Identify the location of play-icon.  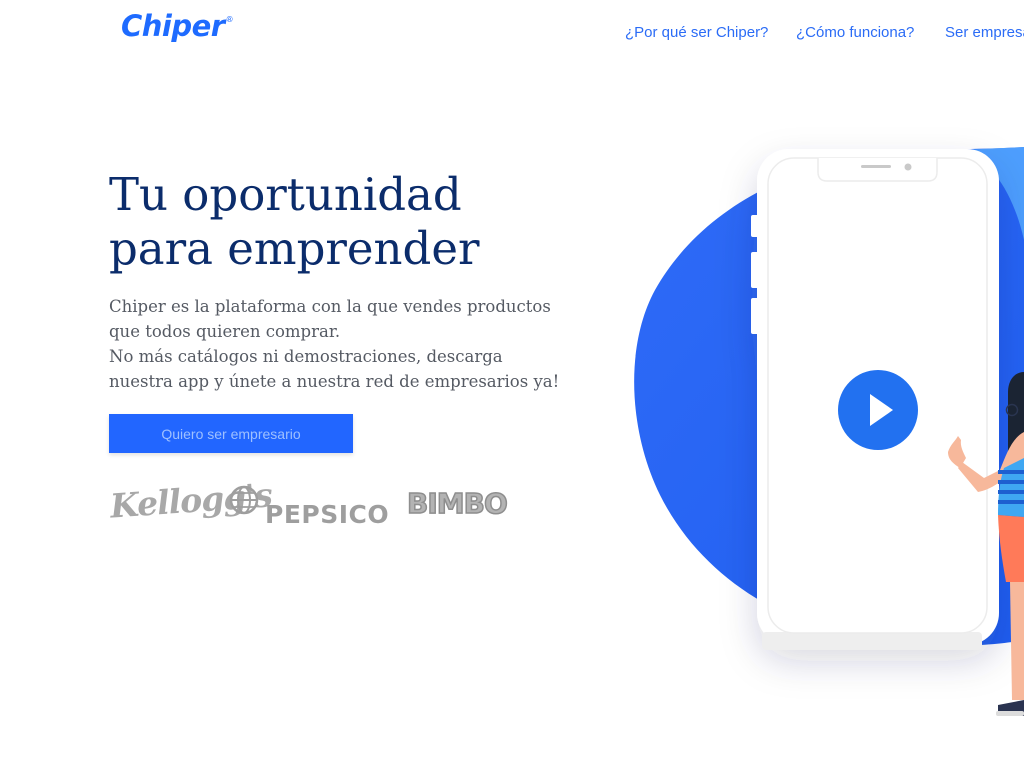
(881, 410).